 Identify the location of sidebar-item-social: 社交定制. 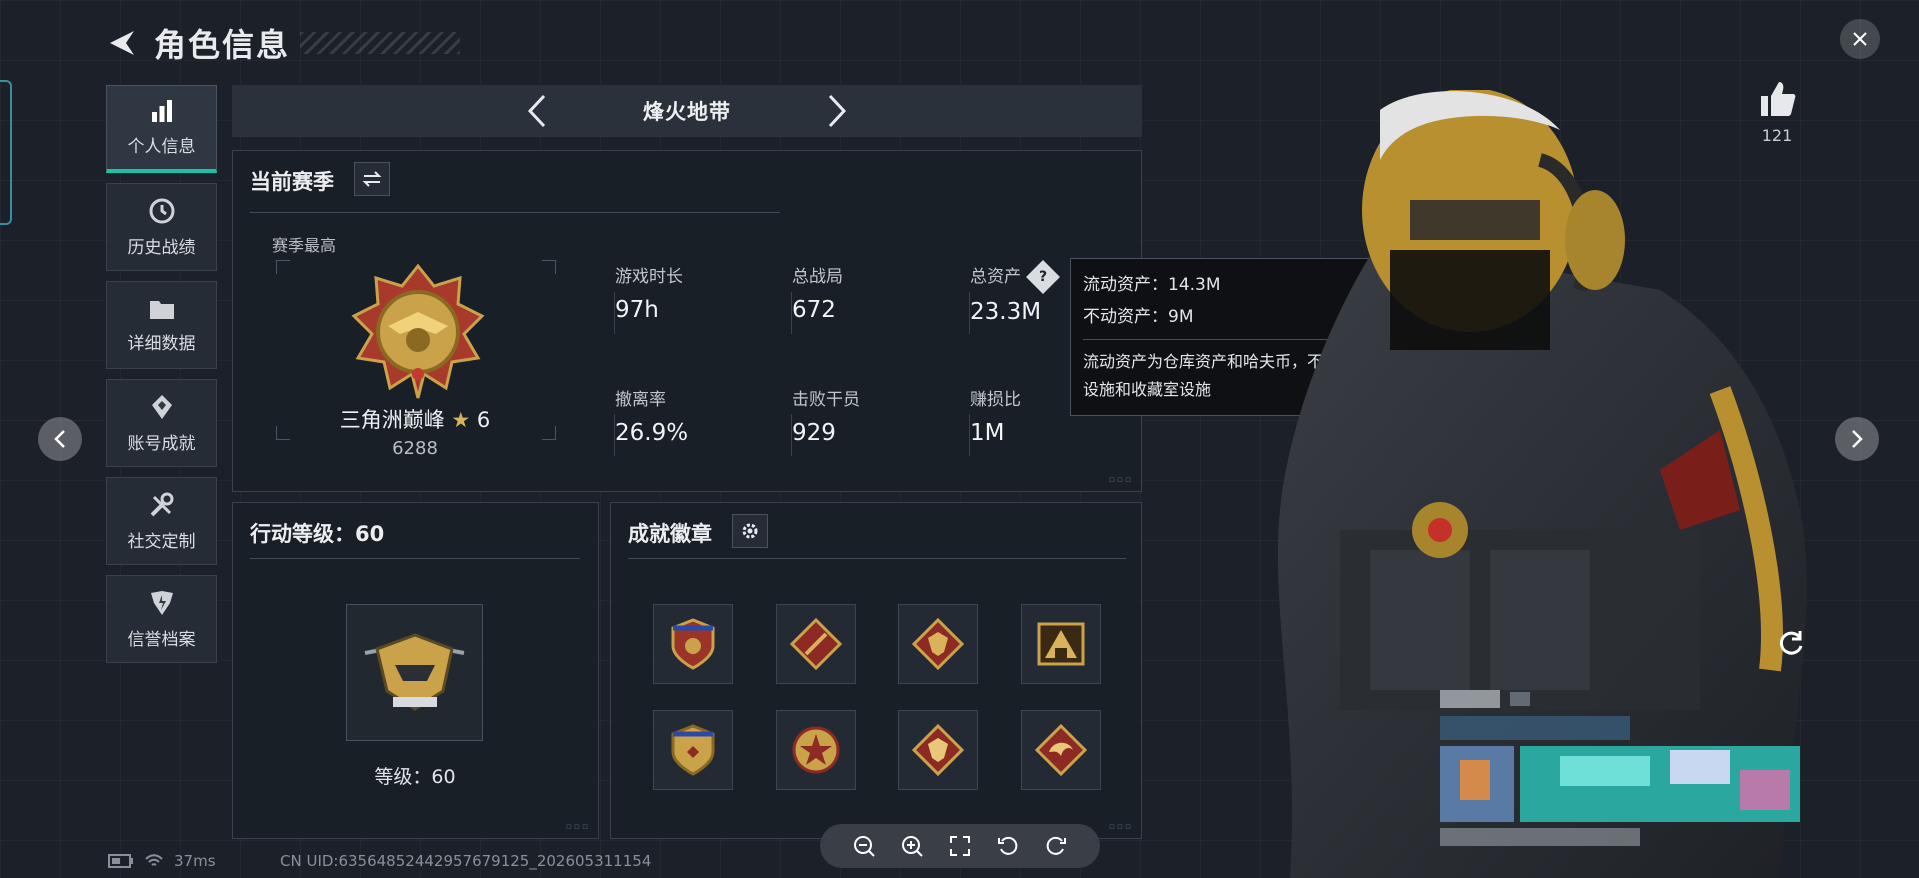
(161, 521).